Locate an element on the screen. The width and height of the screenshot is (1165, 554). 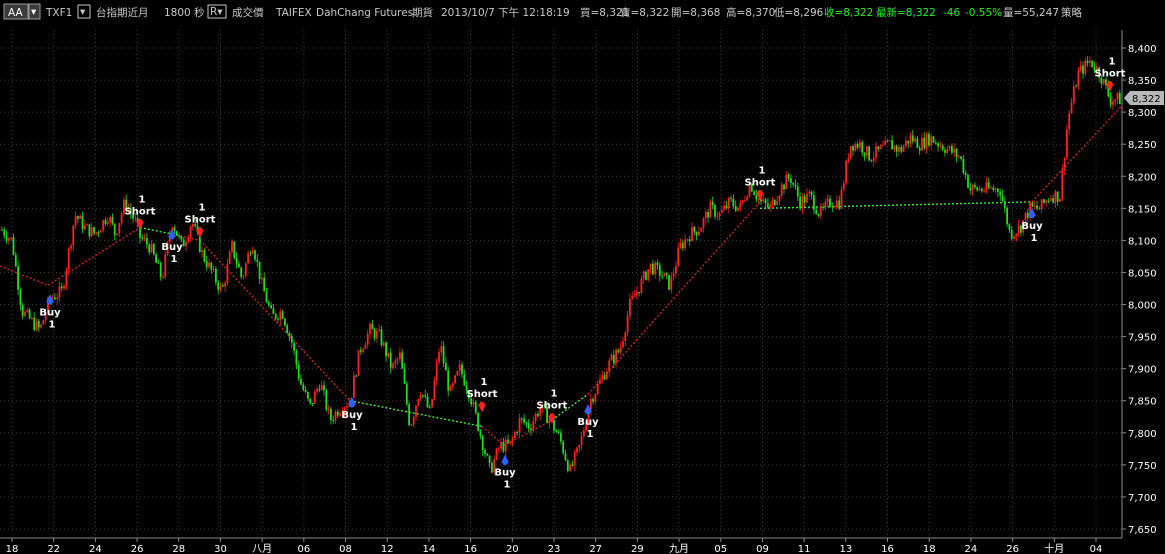
y-tick-label: 8,400 is located at coordinates (1142, 49).